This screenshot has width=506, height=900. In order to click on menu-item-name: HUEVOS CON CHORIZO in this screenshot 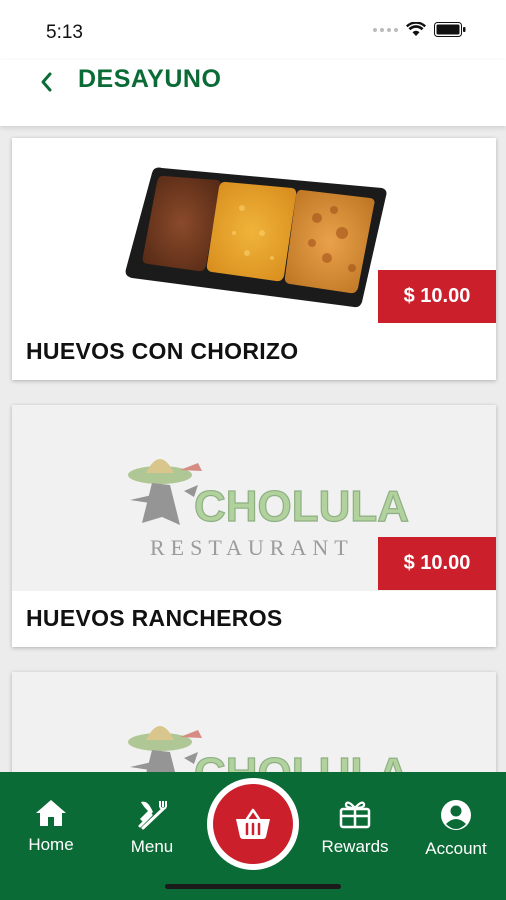, I will do `click(162, 351)`.